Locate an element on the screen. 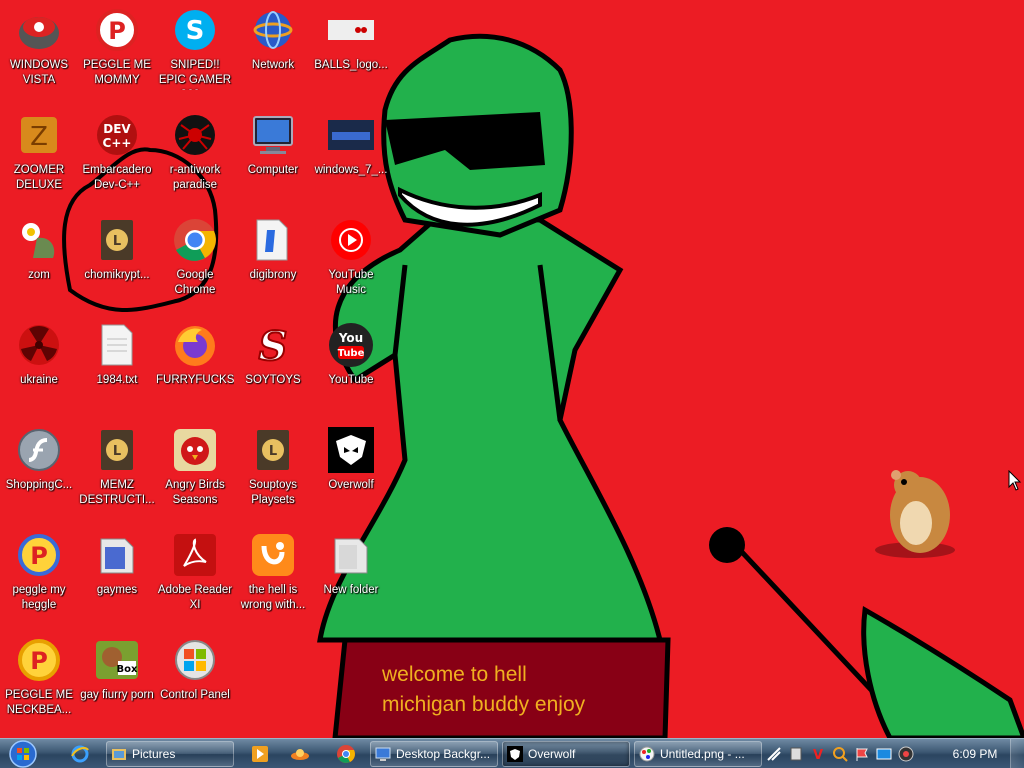 This screenshot has width=1024, height=768. spider-icon is located at coordinates (195, 135).